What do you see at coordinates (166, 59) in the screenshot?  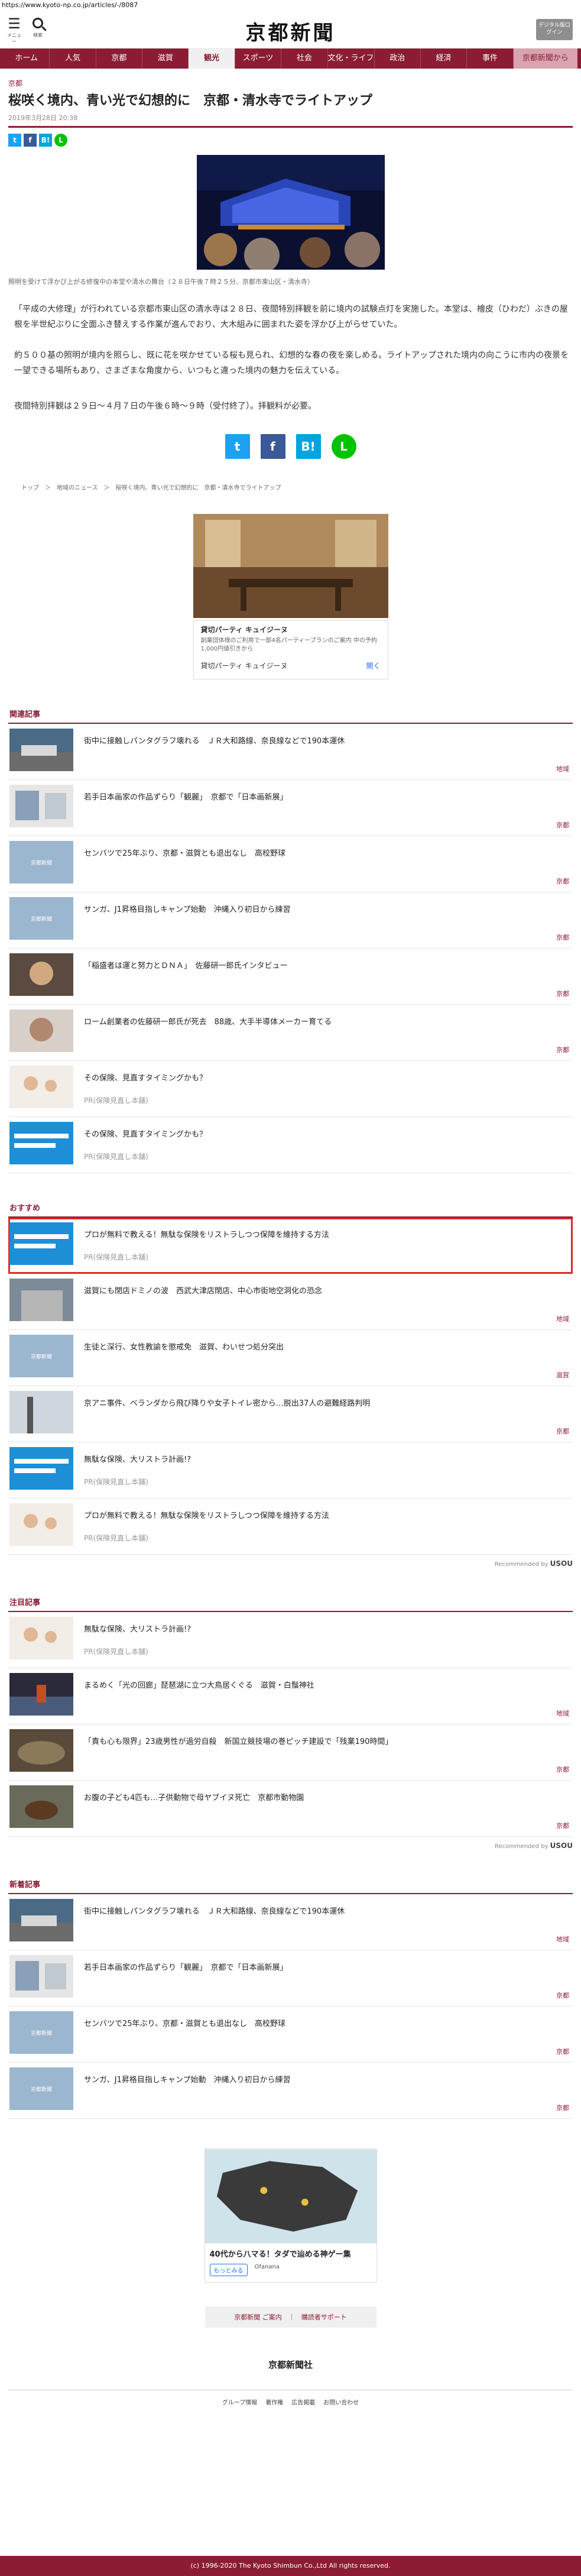 I see `nav-shiga: 滋賀` at bounding box center [166, 59].